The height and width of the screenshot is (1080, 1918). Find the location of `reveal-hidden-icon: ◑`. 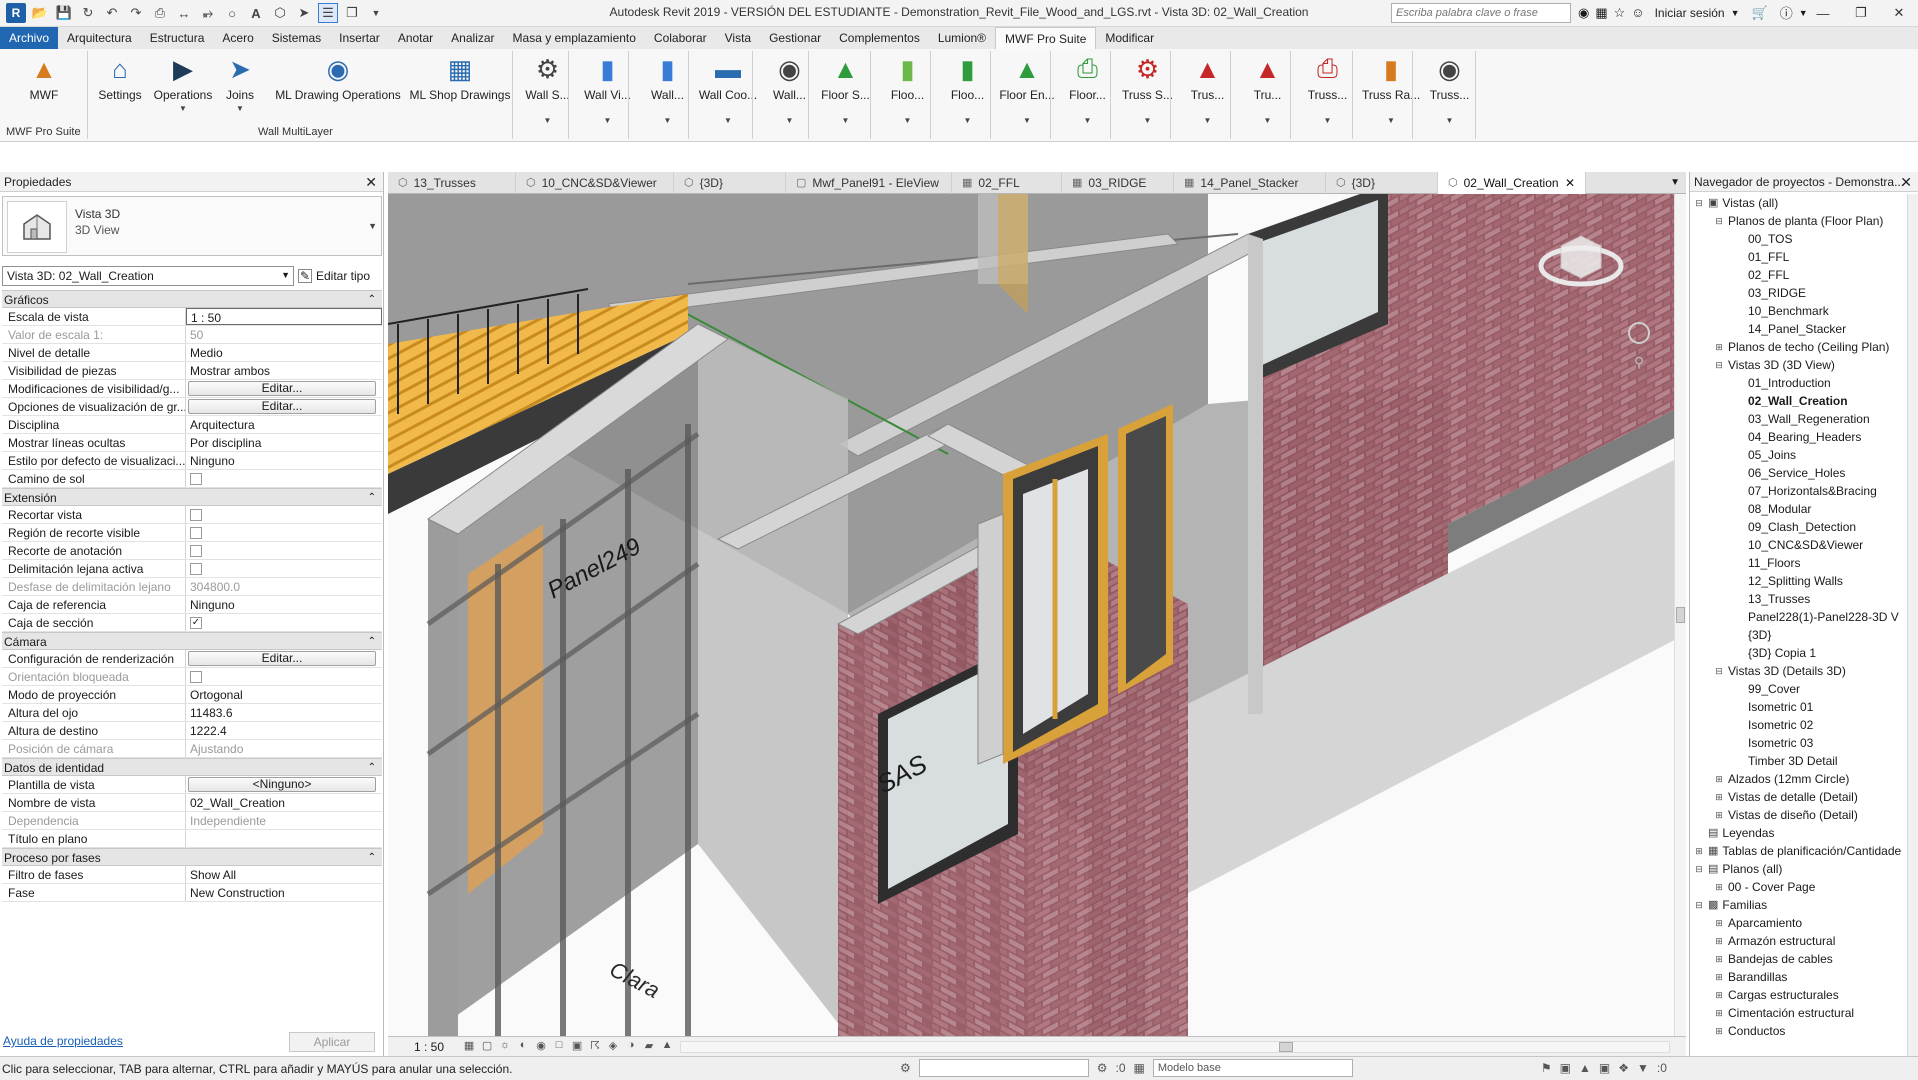

reveal-hidden-icon: ◑ is located at coordinates (631, 1047).